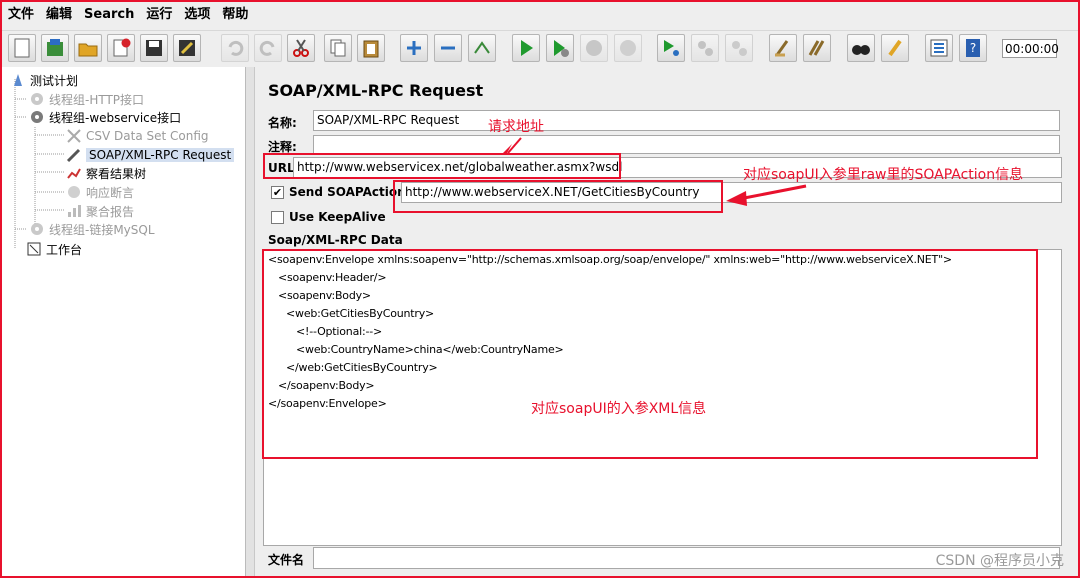 The height and width of the screenshot is (578, 1080). Describe the element at coordinates (619, 409) in the screenshot. I see `xml-annotation: 对应soapUI的入参XML信息` at that location.